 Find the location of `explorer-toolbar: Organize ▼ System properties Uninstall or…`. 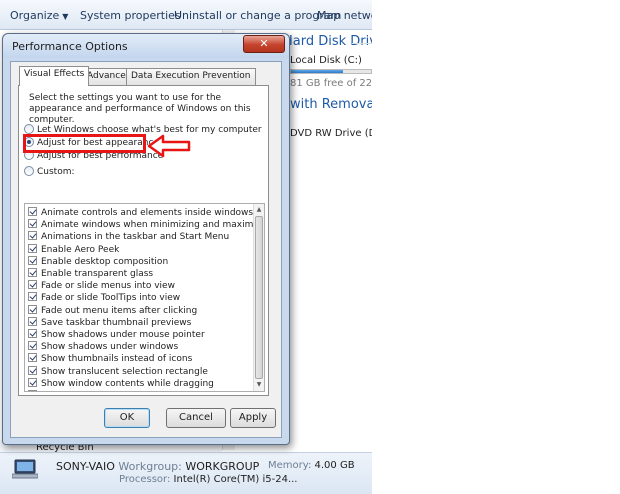

explorer-toolbar: Organize ▼ System properties Uninstall or… is located at coordinates (186, 15).